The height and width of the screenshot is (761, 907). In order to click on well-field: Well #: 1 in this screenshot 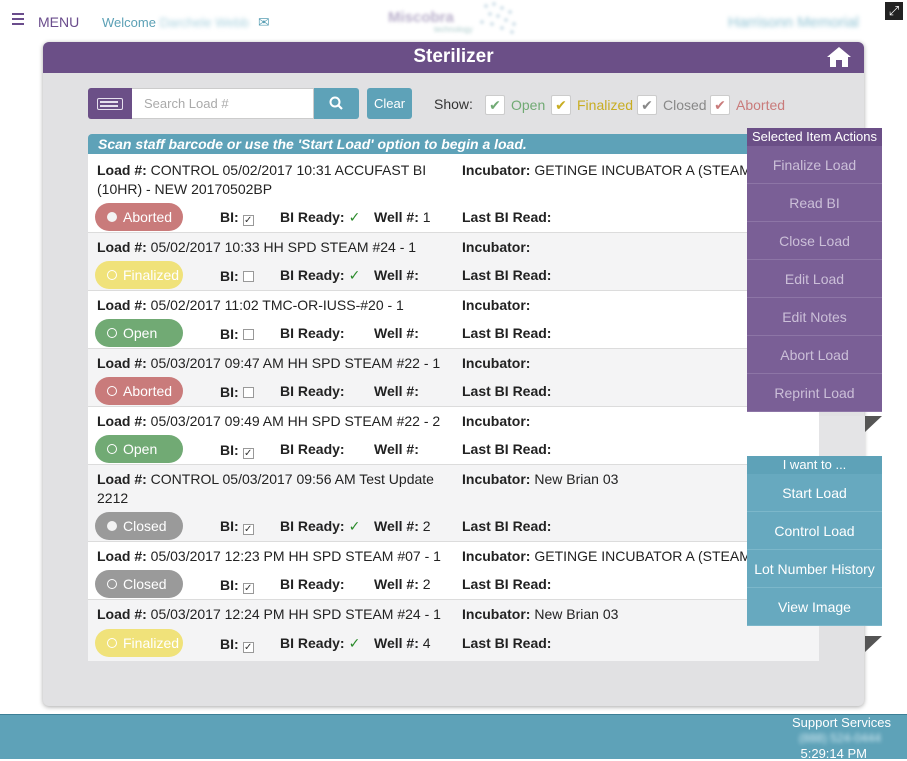, I will do `click(402, 217)`.